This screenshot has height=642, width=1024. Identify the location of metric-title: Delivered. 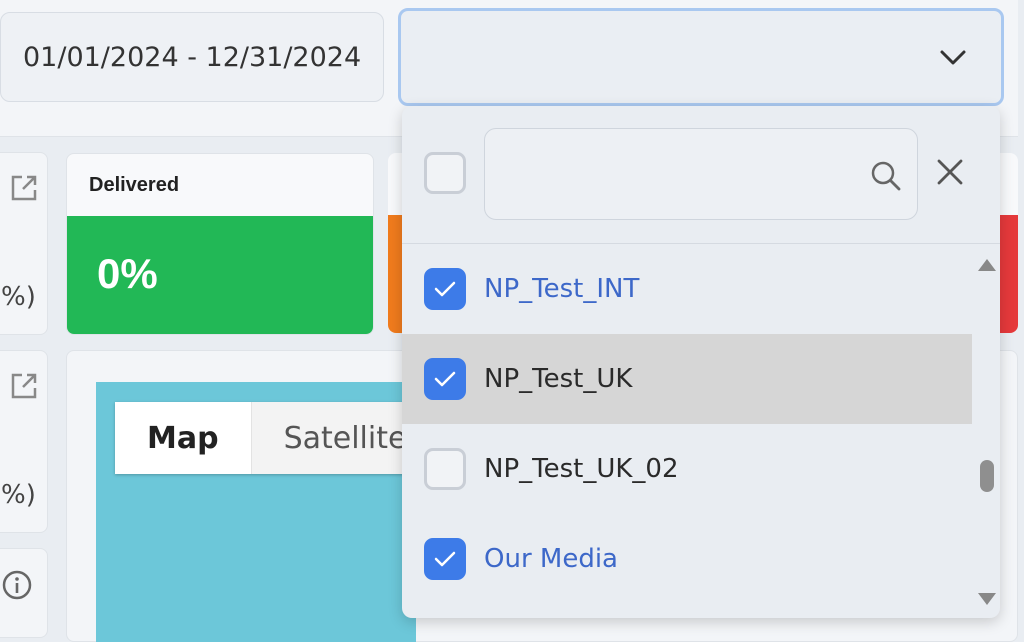
(134, 185).